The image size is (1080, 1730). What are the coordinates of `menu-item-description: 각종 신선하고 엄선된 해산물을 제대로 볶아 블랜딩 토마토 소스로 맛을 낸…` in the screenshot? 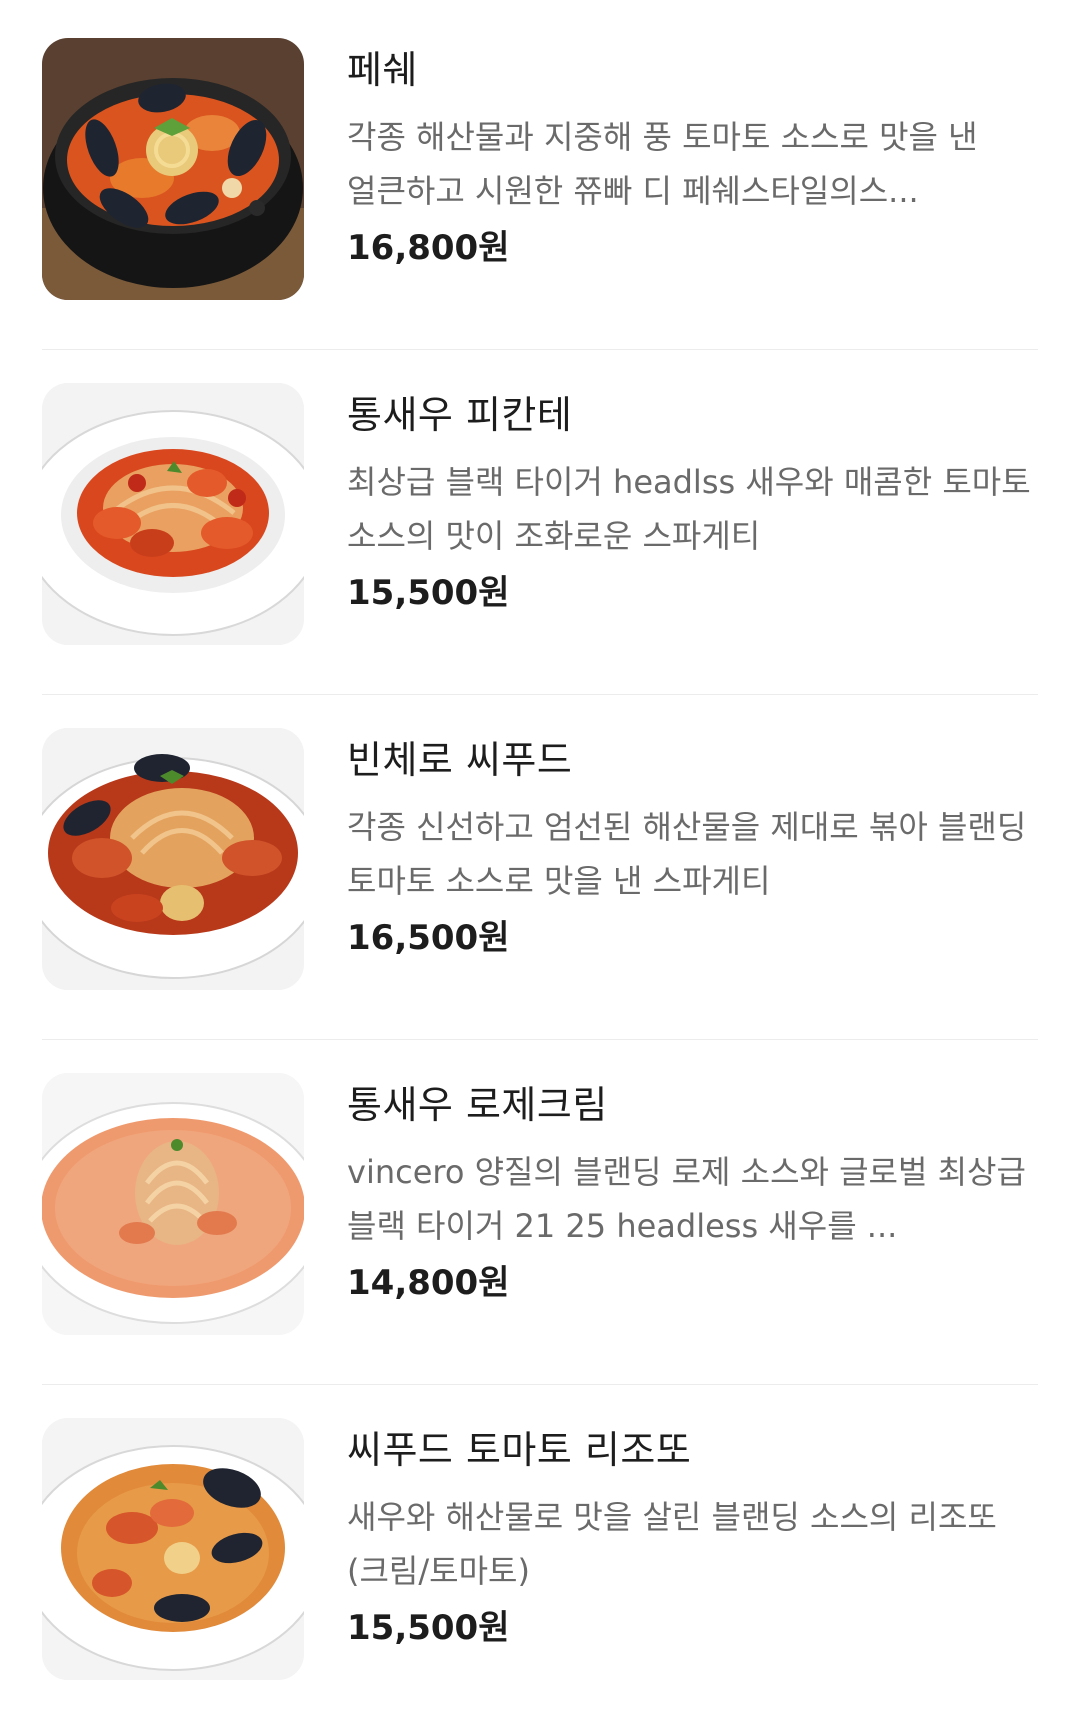 It's located at (687, 854).